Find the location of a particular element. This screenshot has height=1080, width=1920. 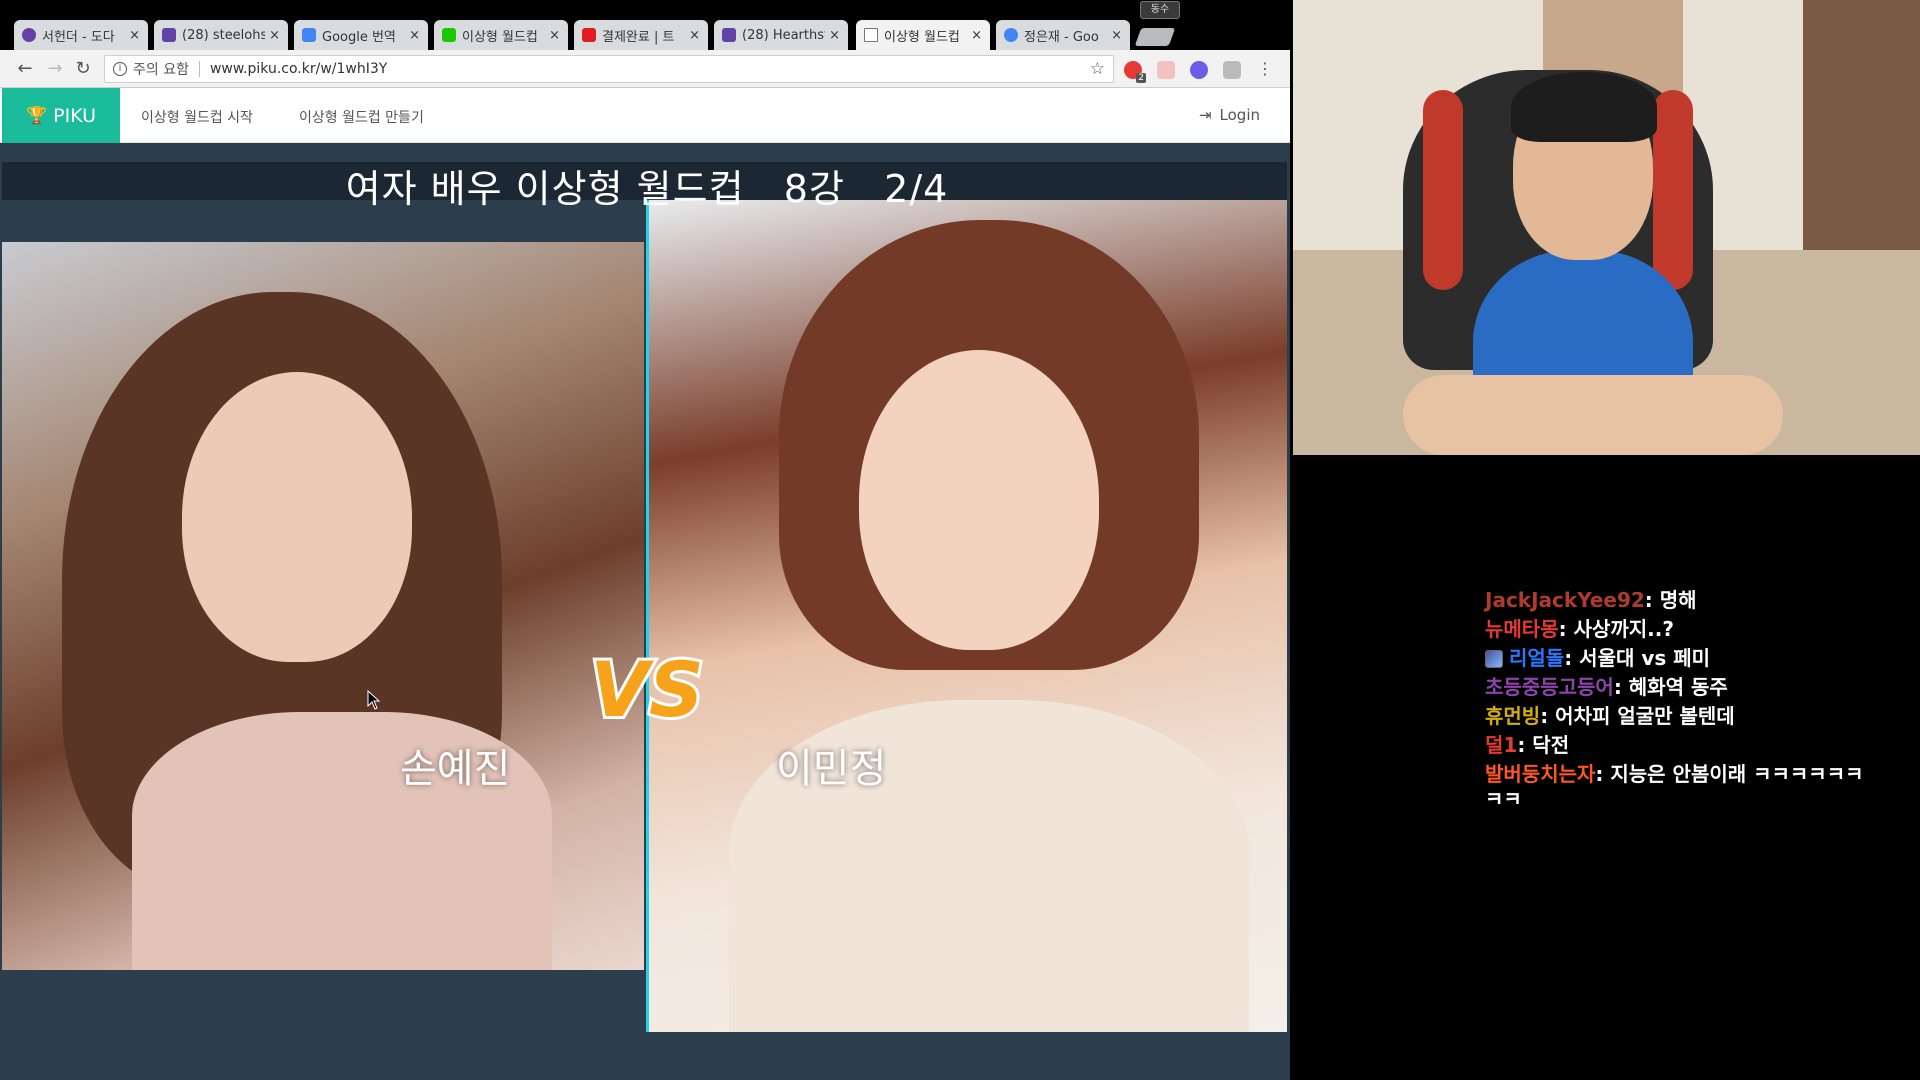

google-icon is located at coordinates (1011, 35).